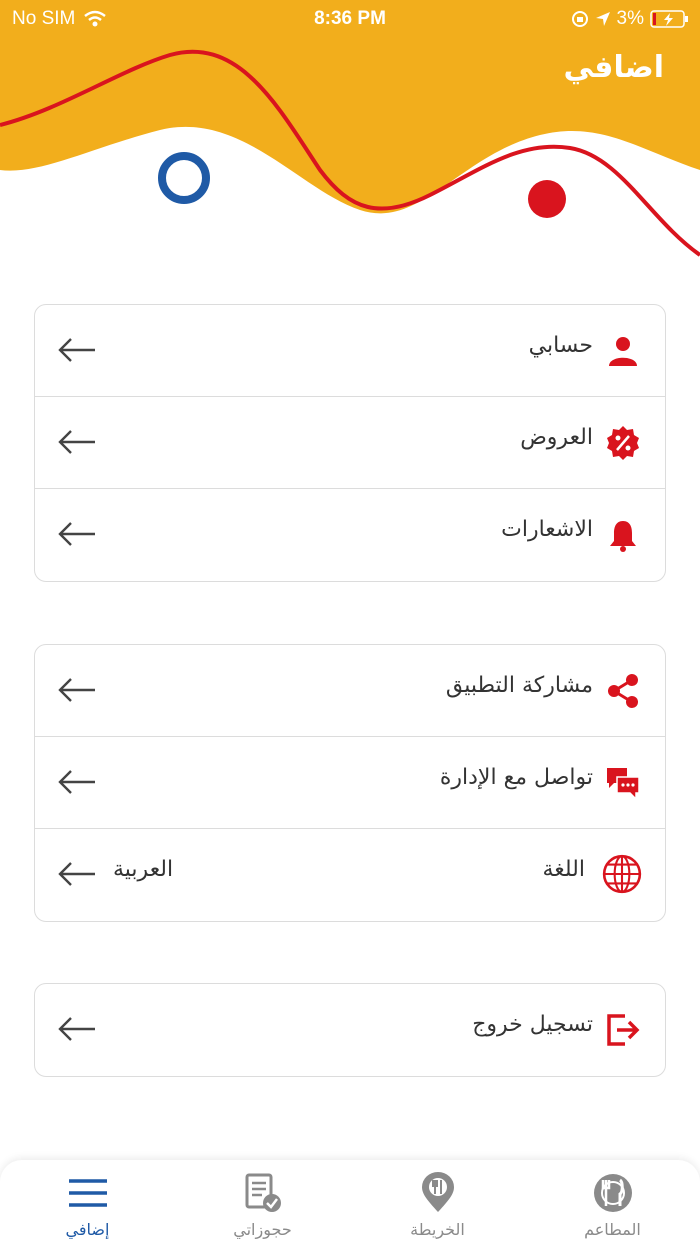 The height and width of the screenshot is (1244, 700). What do you see at coordinates (547, 199) in the screenshot?
I see `decor-red-dot` at bounding box center [547, 199].